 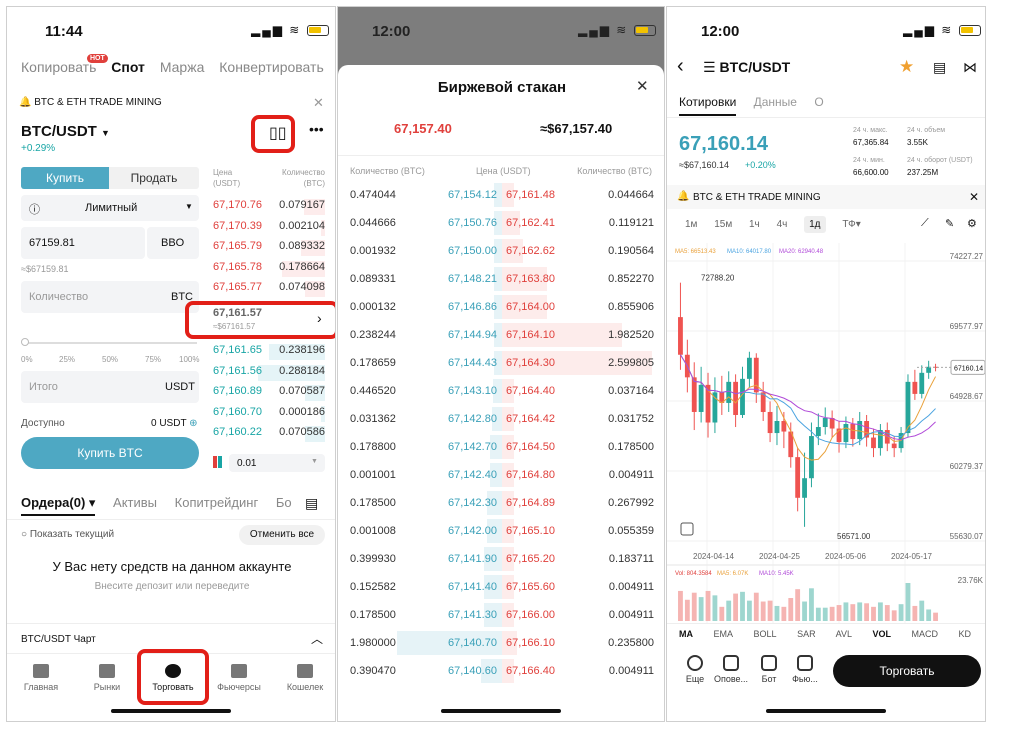 What do you see at coordinates (939, 67) in the screenshot?
I see `note-icon: ▤` at bounding box center [939, 67].